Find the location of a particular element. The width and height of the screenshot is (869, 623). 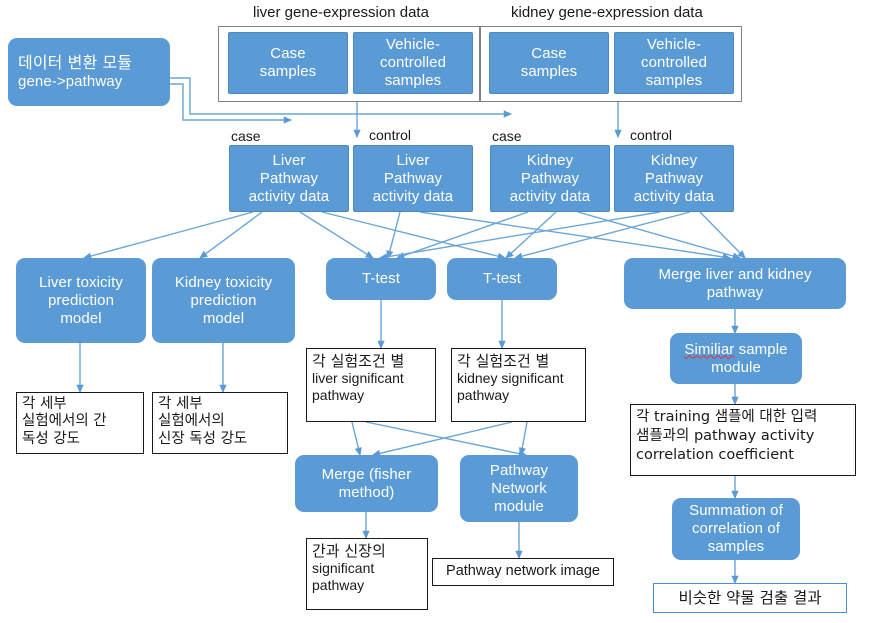

significant-pathway-result: 간과 신장의 significant pathway is located at coordinates (367, 574).